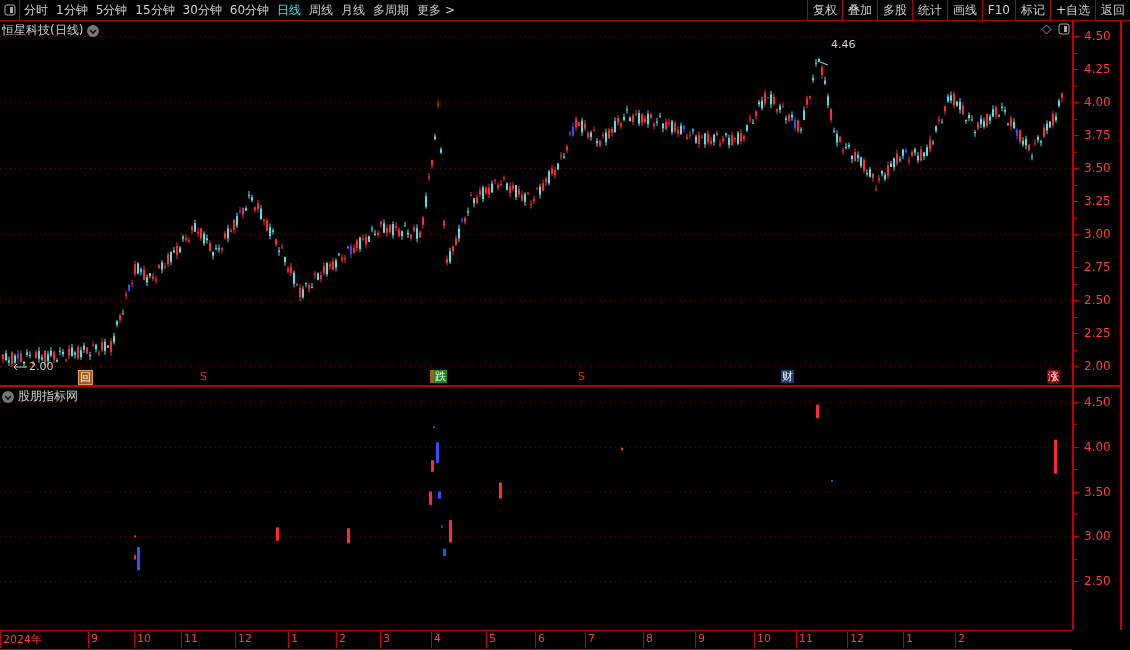 The width and height of the screenshot is (1130, 650). What do you see at coordinates (43, 30) in the screenshot?
I see `chart-title: 恒星科技(日线)` at bounding box center [43, 30].